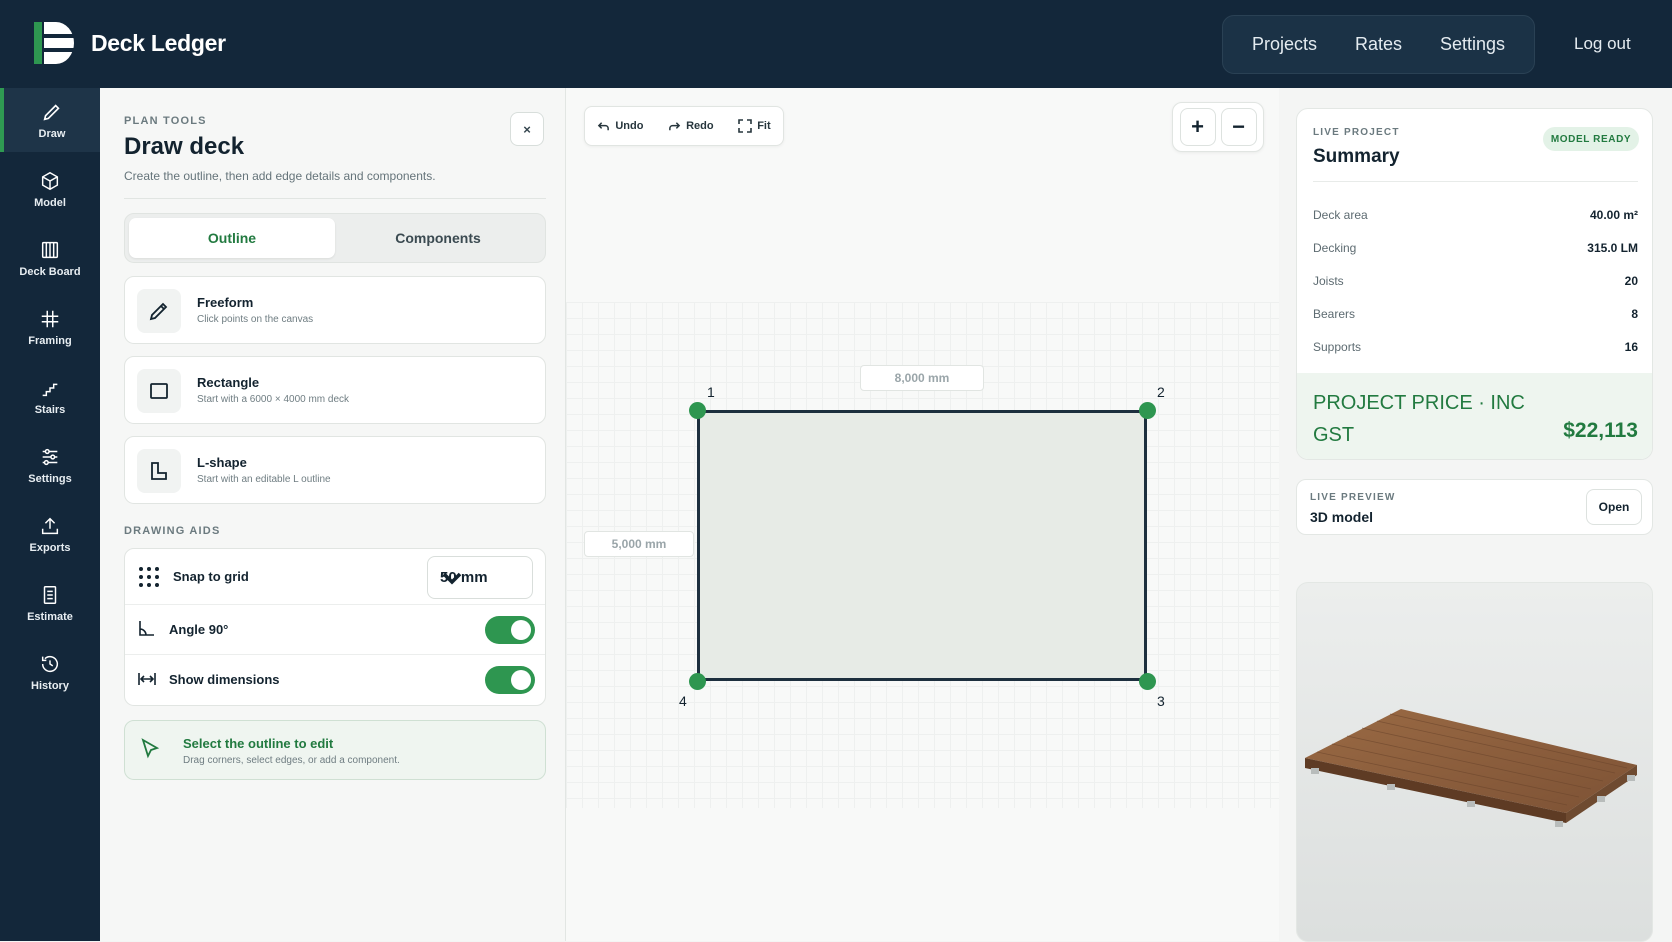  Describe the element at coordinates (1591, 139) in the screenshot. I see `status-badge: MODEL READY` at that location.